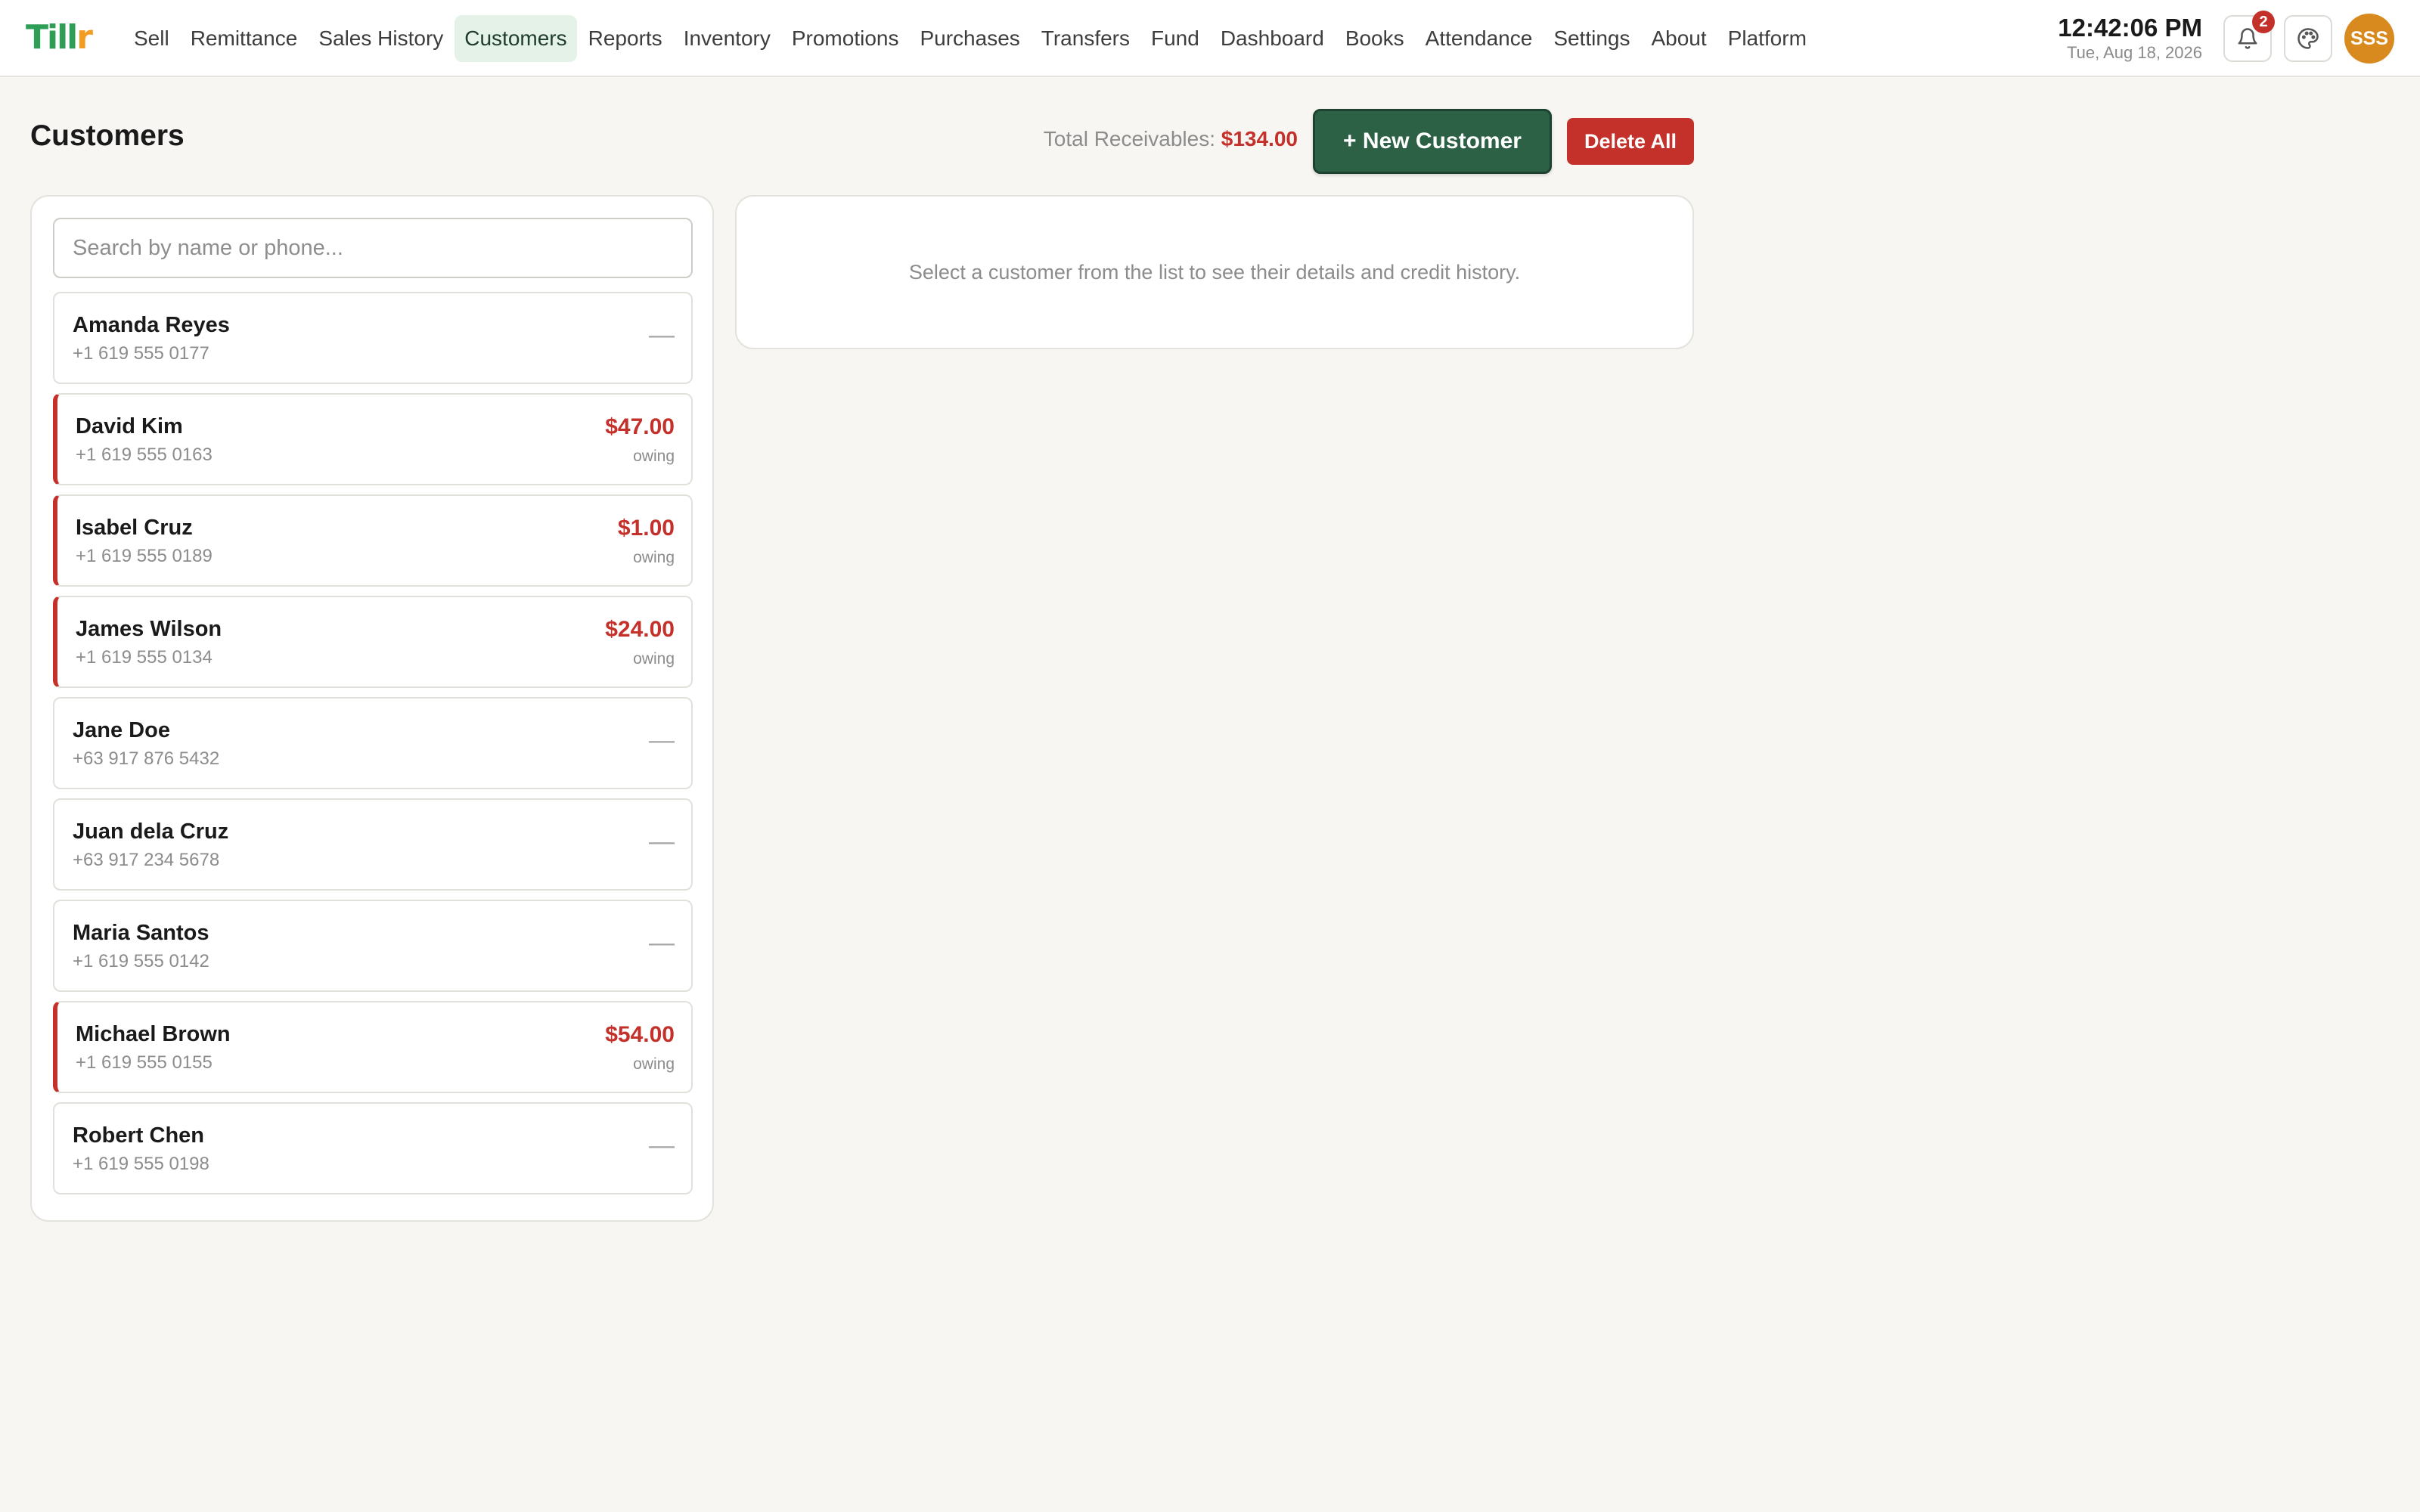 The image size is (2420, 1512). I want to click on logo-accent: r, so click(84, 38).